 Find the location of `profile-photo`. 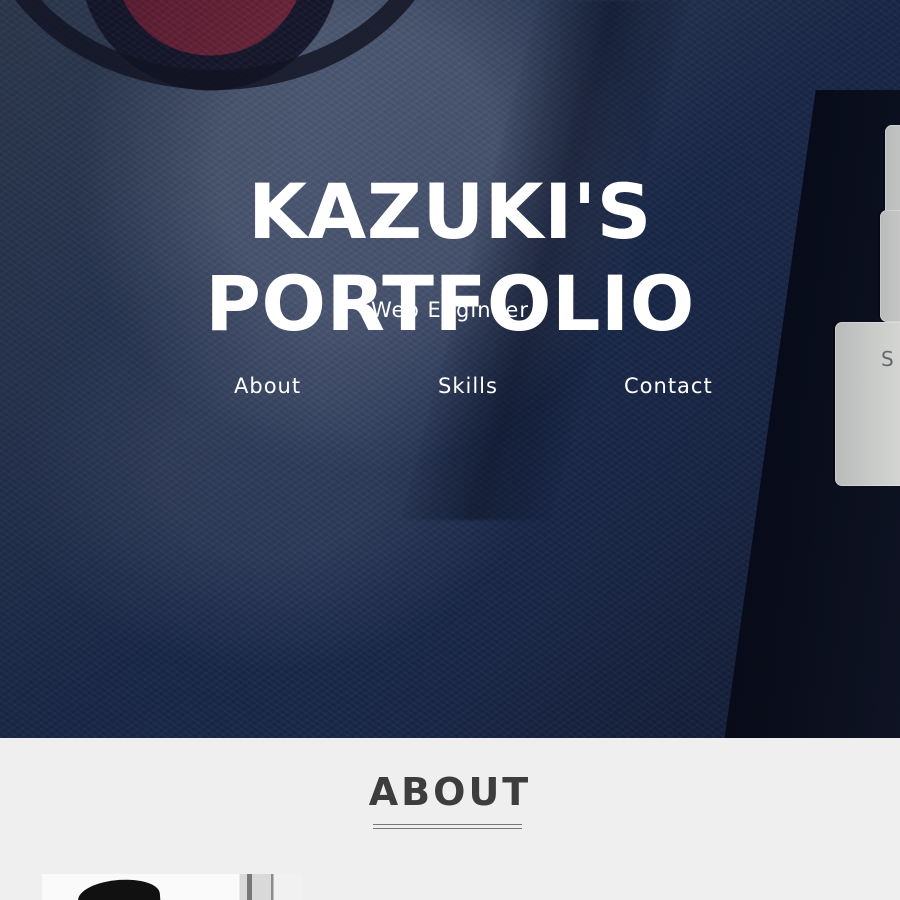

profile-photo is located at coordinates (172, 887).